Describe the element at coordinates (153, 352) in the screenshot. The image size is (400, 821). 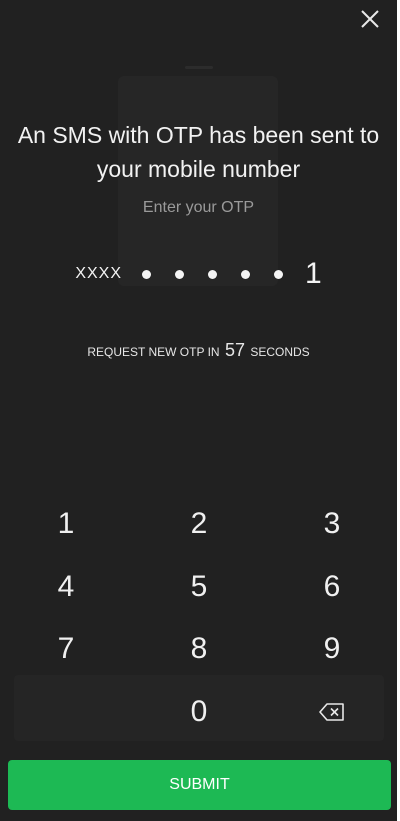
I see `resend-text-before: REQUEST NEW OTP IN` at that location.